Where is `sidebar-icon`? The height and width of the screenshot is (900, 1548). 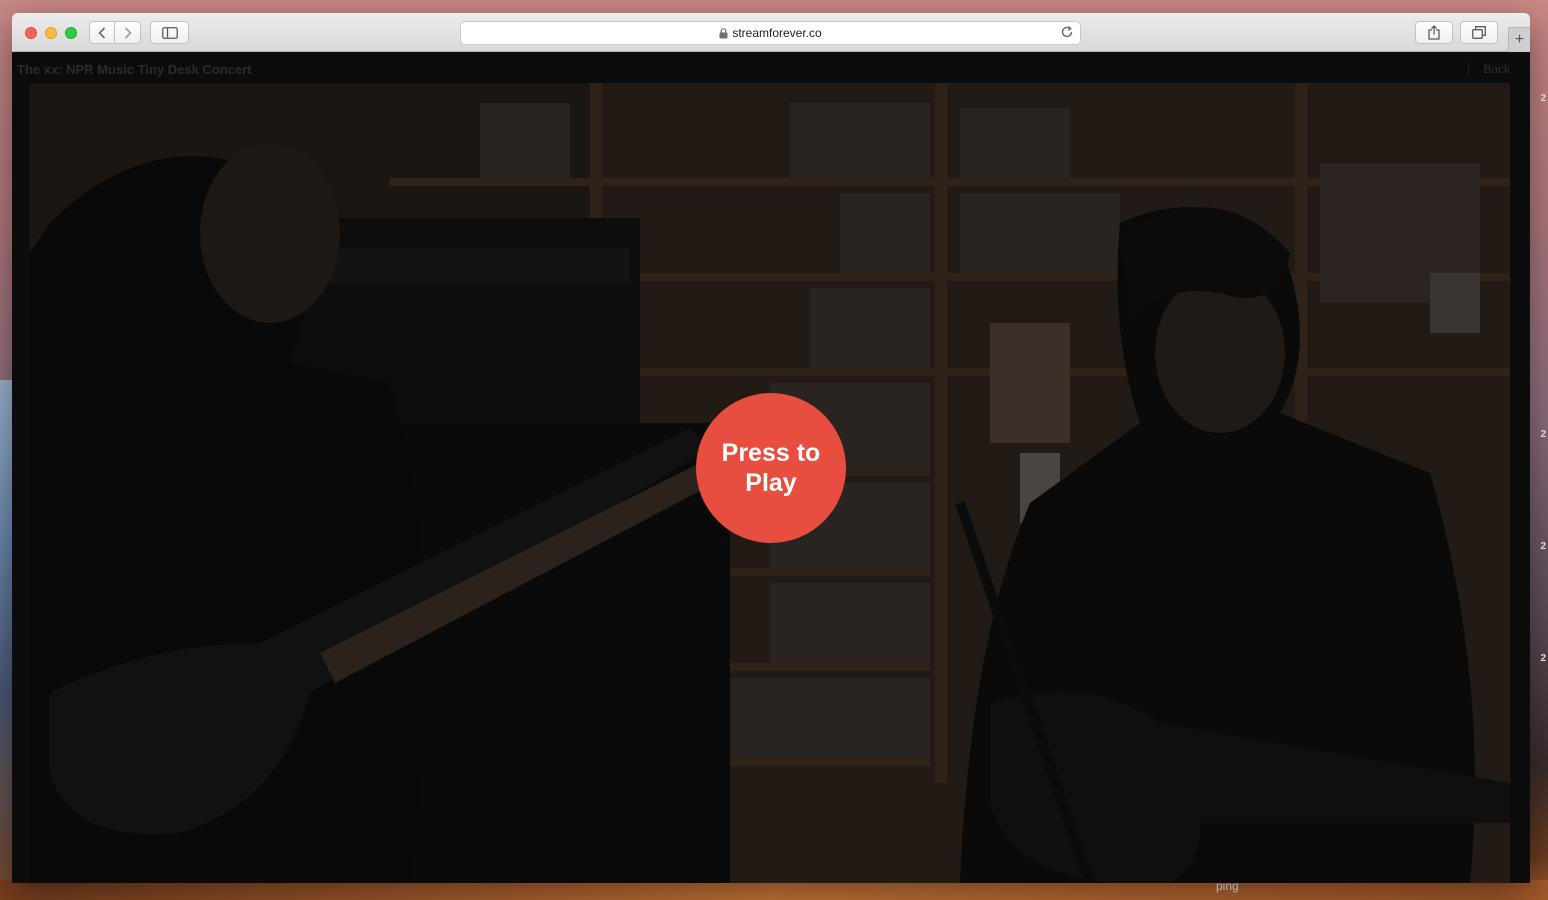 sidebar-icon is located at coordinates (169, 32).